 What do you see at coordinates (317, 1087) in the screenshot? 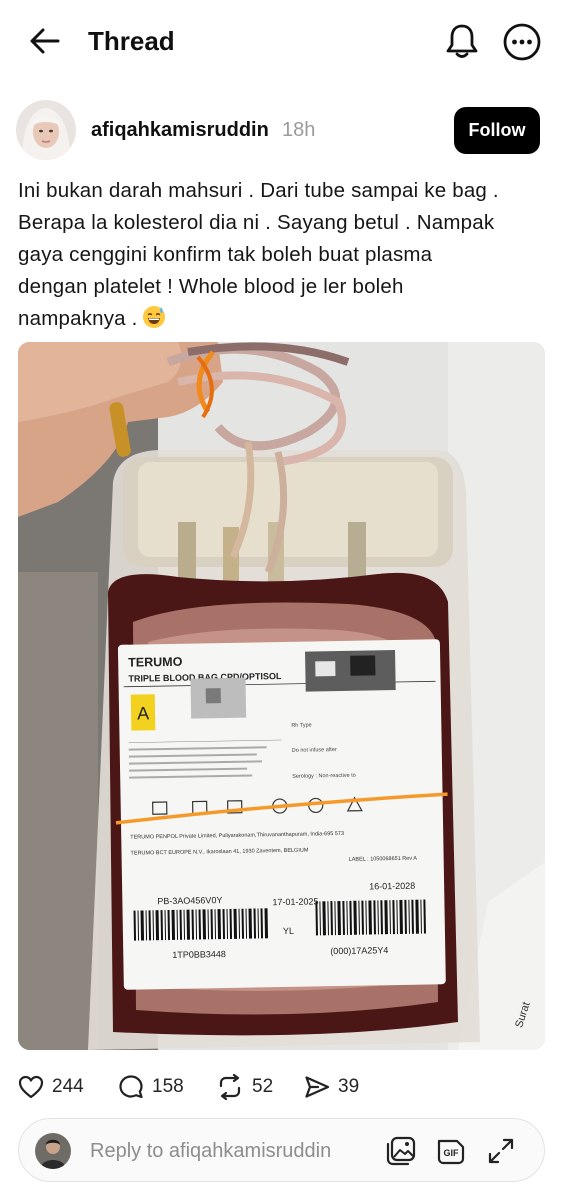
I see `send-icon` at bounding box center [317, 1087].